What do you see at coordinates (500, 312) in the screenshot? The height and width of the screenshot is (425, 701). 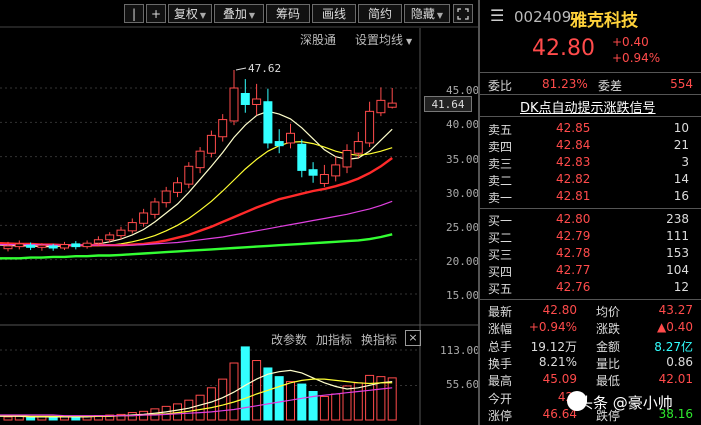 I see `stat-label: 最新` at bounding box center [500, 312].